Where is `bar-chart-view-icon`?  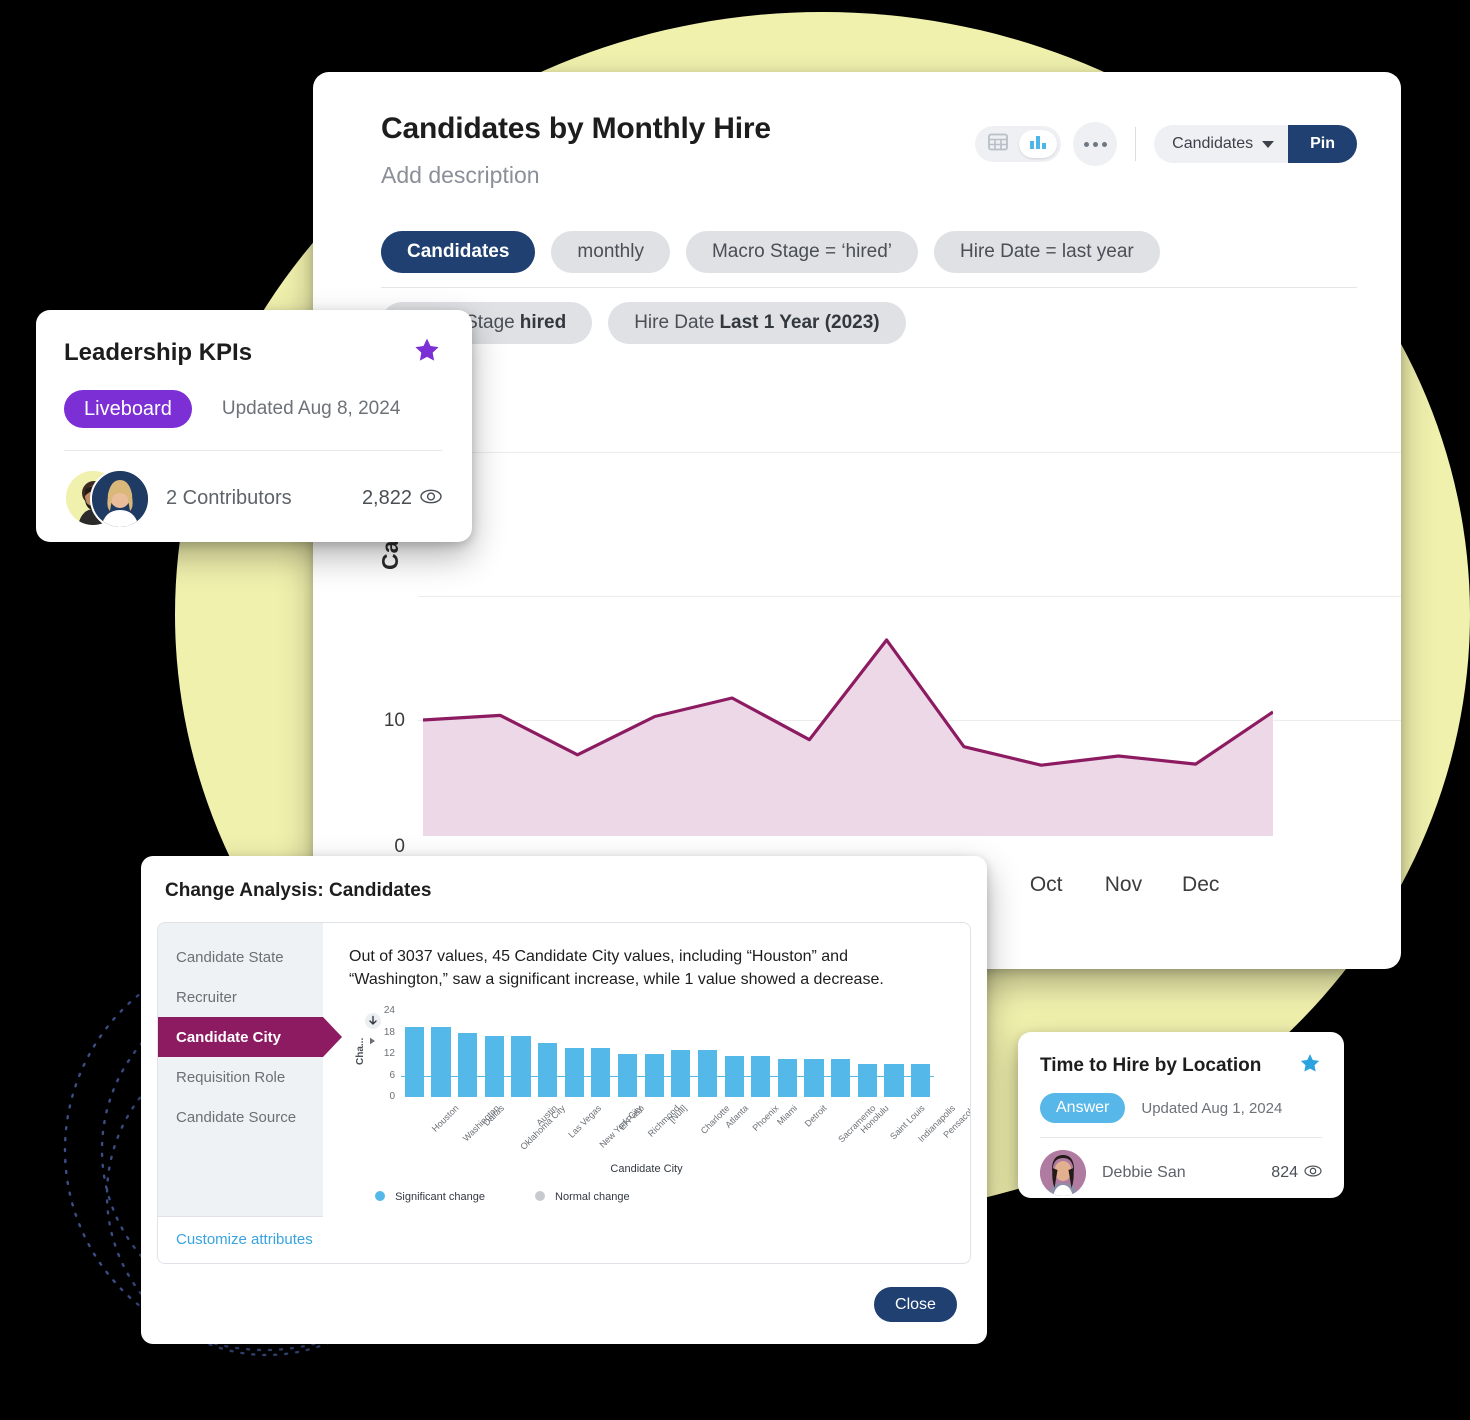
bar-chart-view-icon is located at coordinates (1038, 144).